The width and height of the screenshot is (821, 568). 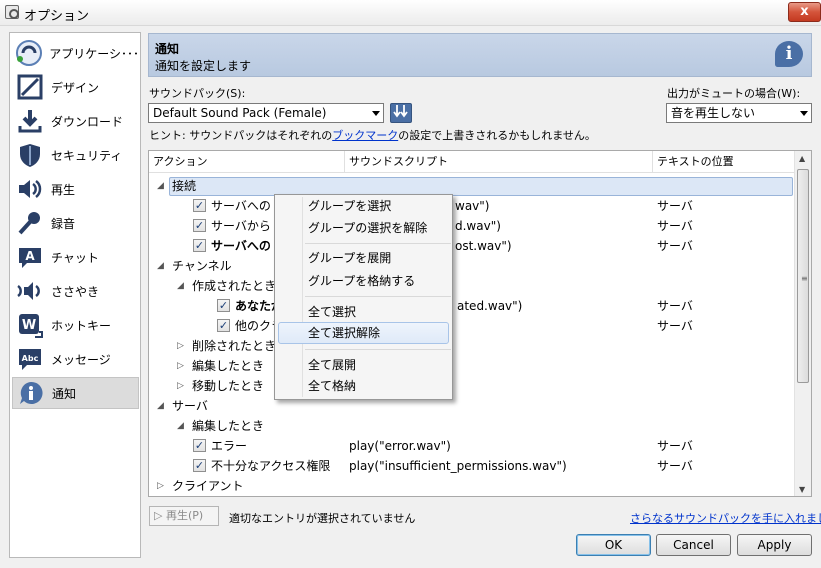 I want to click on sidebar-item-download: ダウンロード, so click(x=75, y=121).